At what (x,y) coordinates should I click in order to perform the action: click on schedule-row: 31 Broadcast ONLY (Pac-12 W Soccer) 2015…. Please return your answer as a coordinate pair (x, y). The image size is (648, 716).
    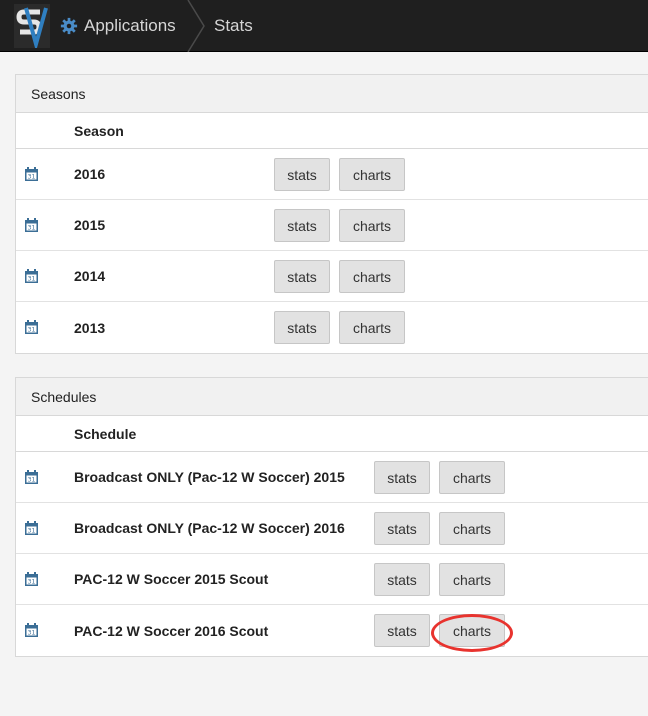
    Looking at the image, I should click on (332, 477).